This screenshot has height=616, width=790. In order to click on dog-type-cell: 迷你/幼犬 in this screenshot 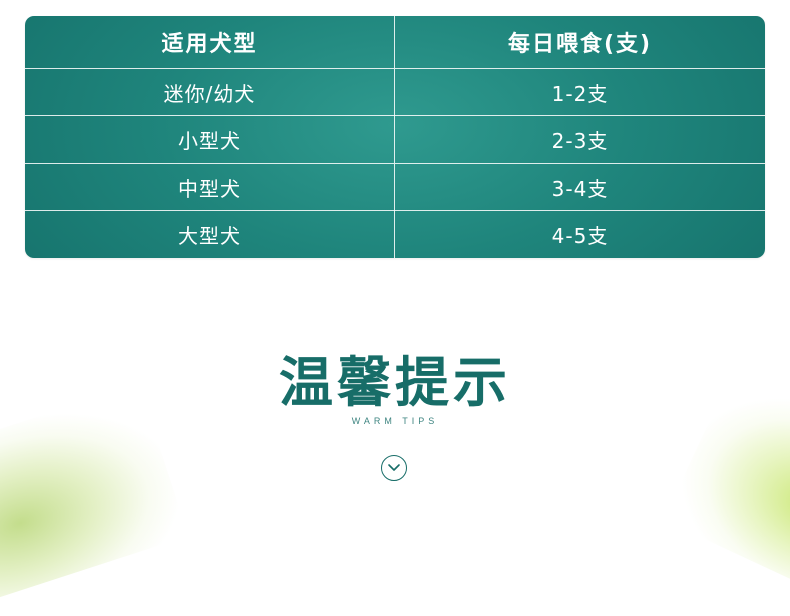, I will do `click(210, 92)`.